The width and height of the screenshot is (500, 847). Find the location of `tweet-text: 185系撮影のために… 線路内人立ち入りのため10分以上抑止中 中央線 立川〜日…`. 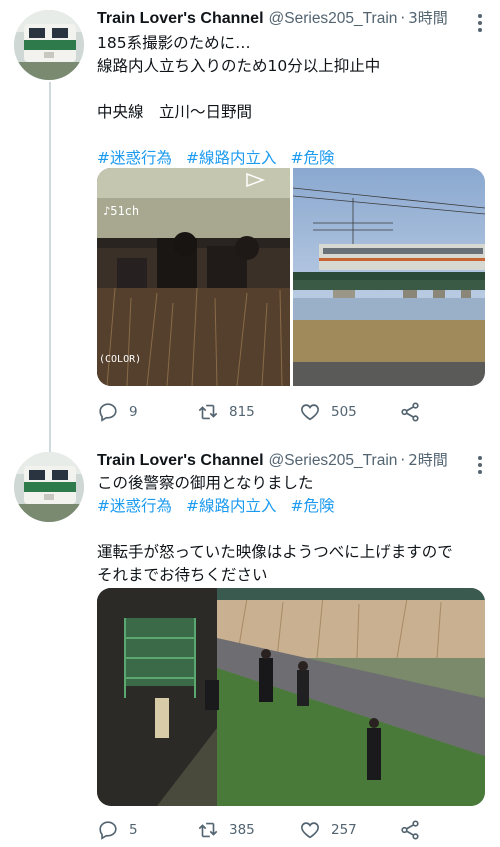

tweet-text: 185系撮影のために… 線路内人立ち入りのため10分以上抑止中 中央線 立川〜日… is located at coordinates (291, 101).